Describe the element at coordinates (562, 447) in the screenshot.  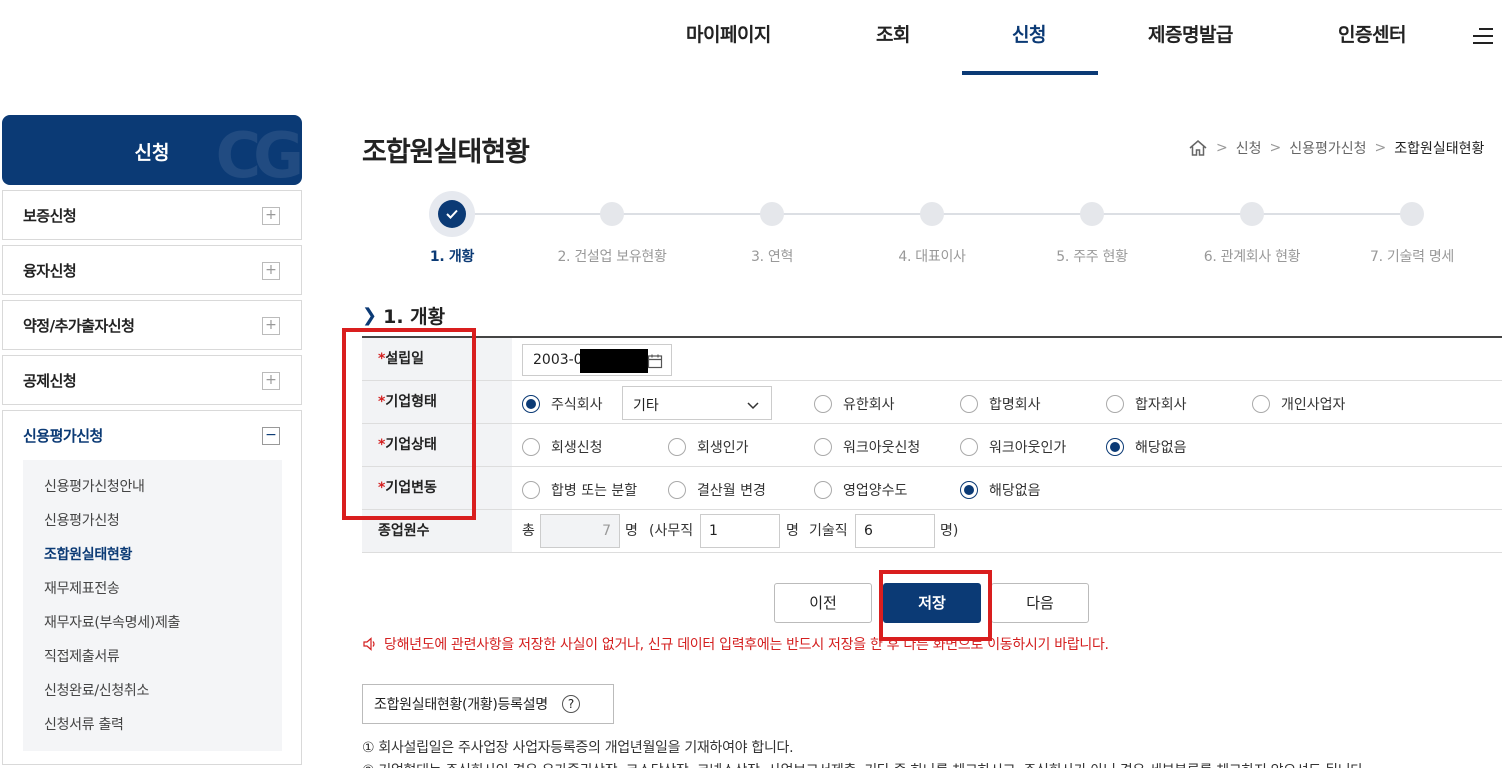
I see `radio-rehab-application: 회생신청` at that location.